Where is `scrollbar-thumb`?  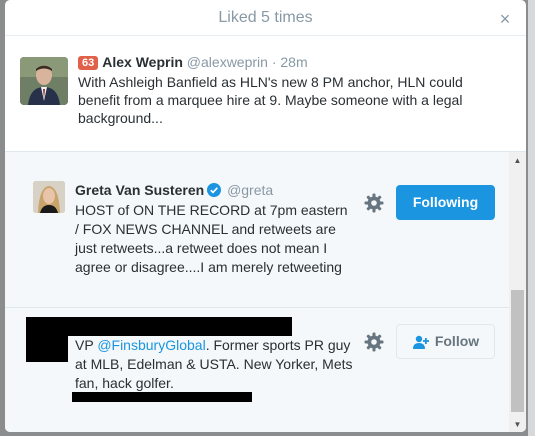
scrollbar-thumb is located at coordinates (517, 351).